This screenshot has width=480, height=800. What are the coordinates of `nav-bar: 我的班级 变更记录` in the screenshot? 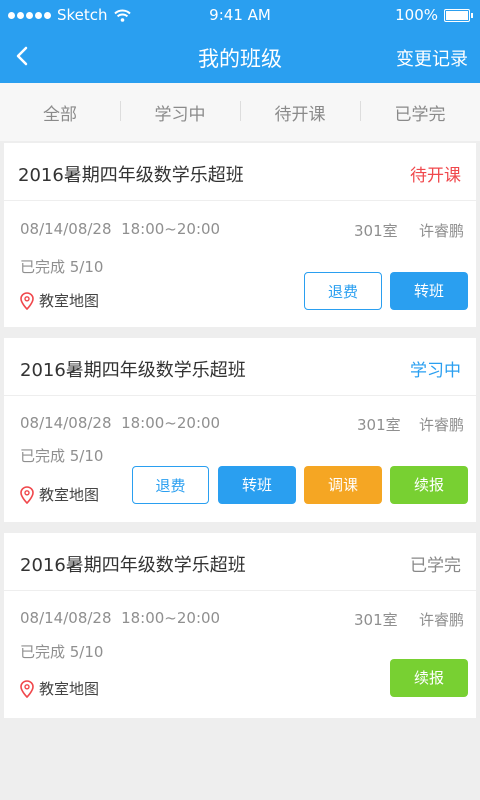 It's located at (240, 56).